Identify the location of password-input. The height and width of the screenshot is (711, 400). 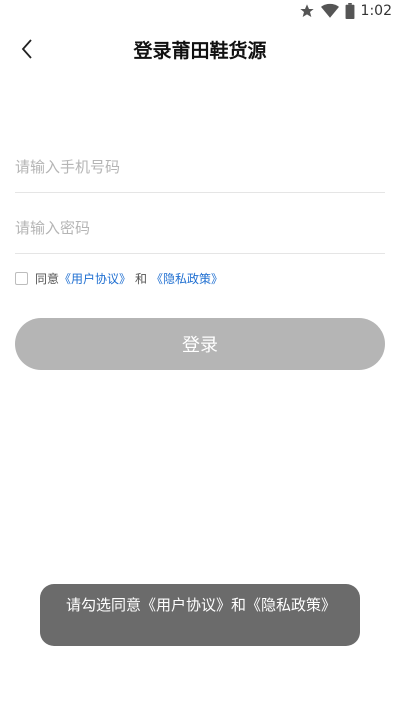
(200, 228).